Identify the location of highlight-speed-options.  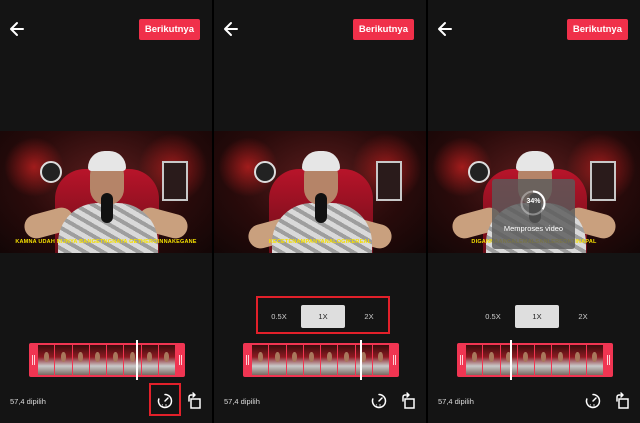
(323, 315).